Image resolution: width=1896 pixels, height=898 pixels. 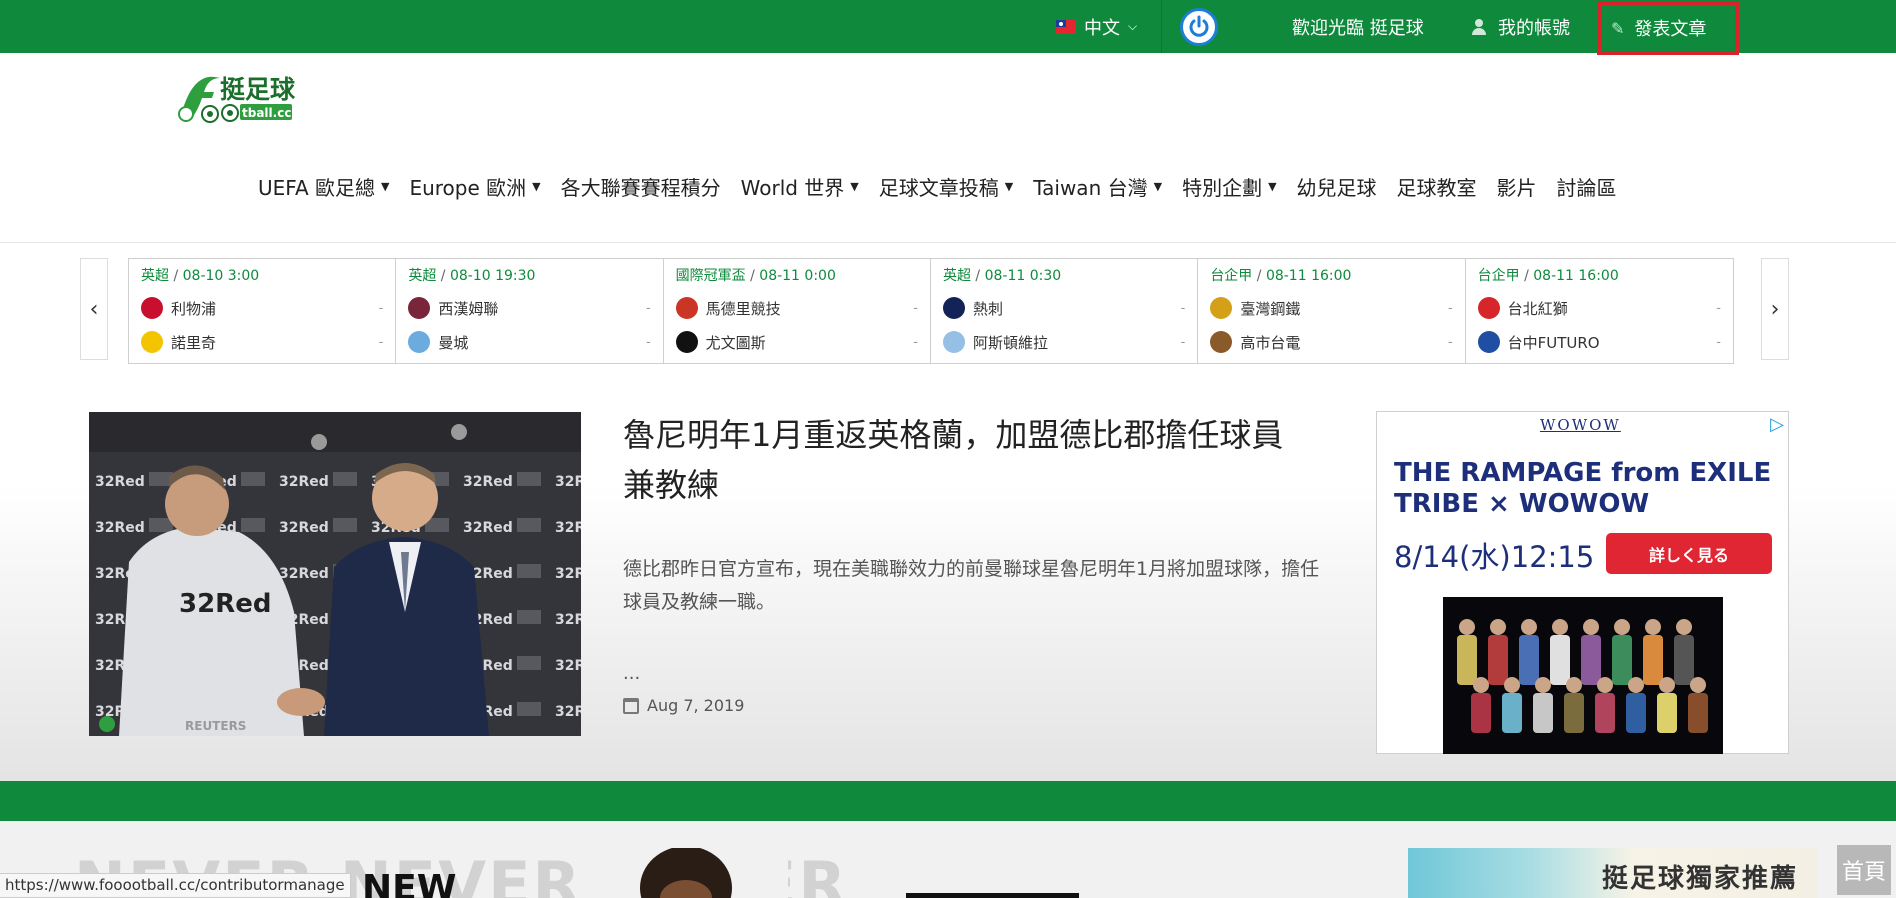 I want to click on team-row: 曼城 -, so click(x=529, y=342).